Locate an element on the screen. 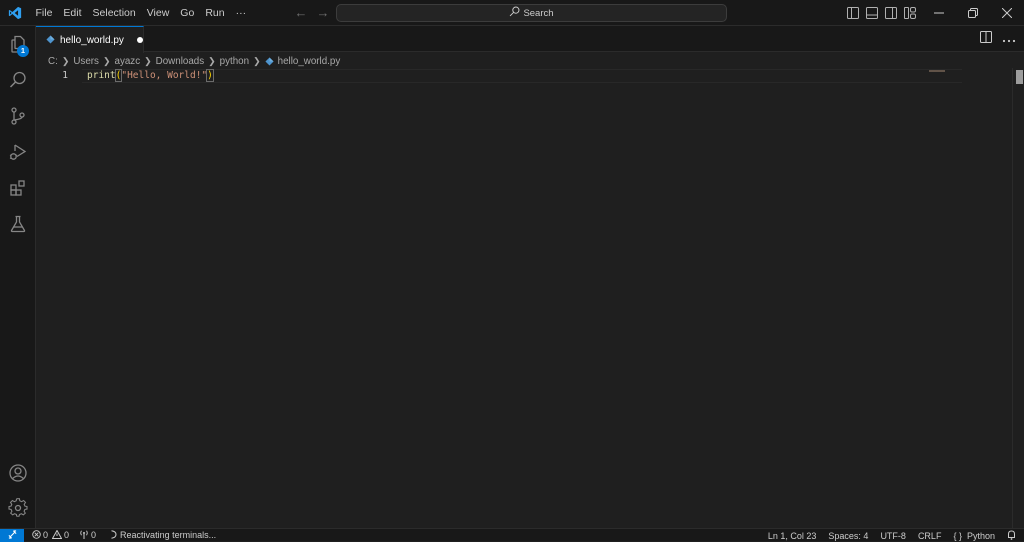  scrollbar-track is located at coordinates (1012, 298).